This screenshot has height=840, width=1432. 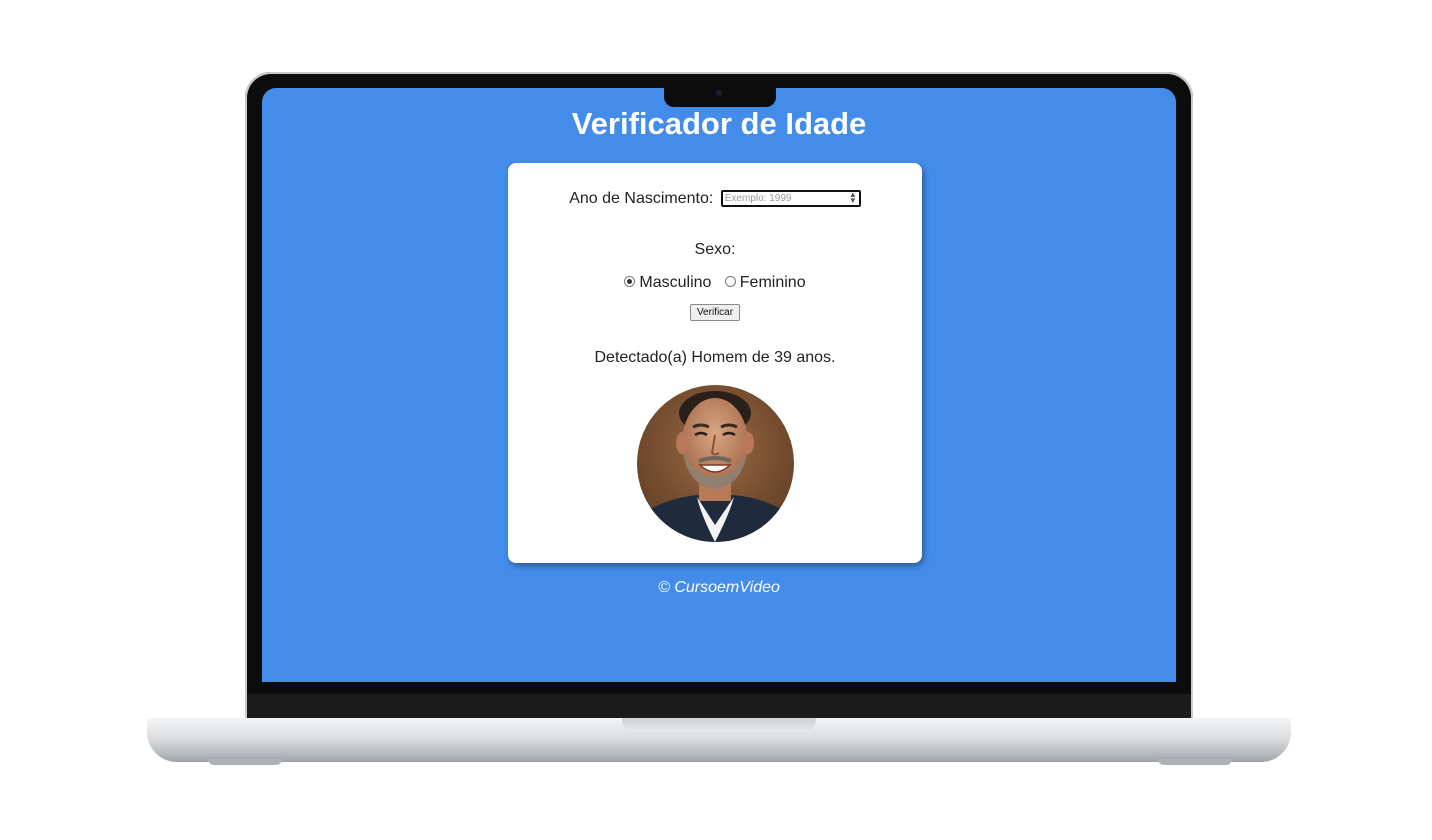 What do you see at coordinates (719, 725) in the screenshot?
I see `laptop-opening-notch` at bounding box center [719, 725].